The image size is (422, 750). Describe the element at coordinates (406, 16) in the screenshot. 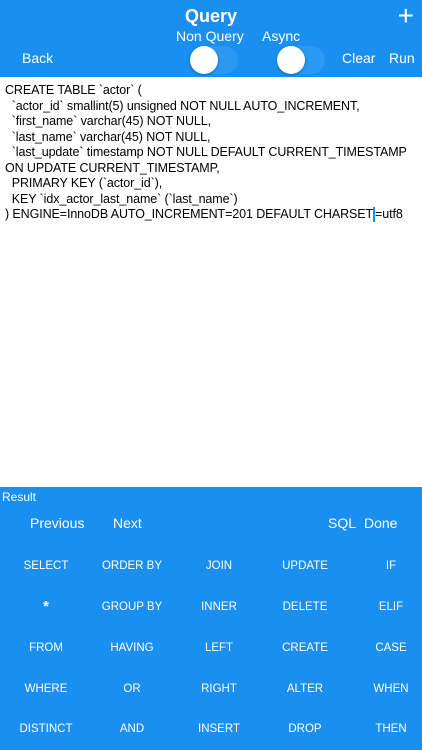

I see `plus-icon: +` at that location.